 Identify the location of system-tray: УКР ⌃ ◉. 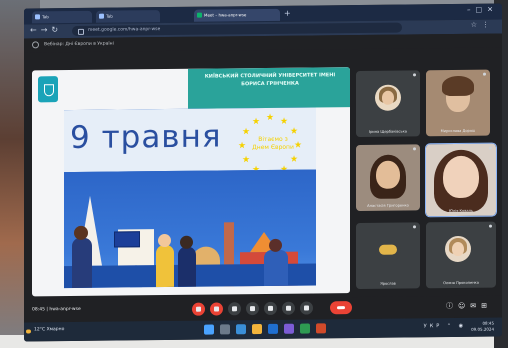
(445, 326).